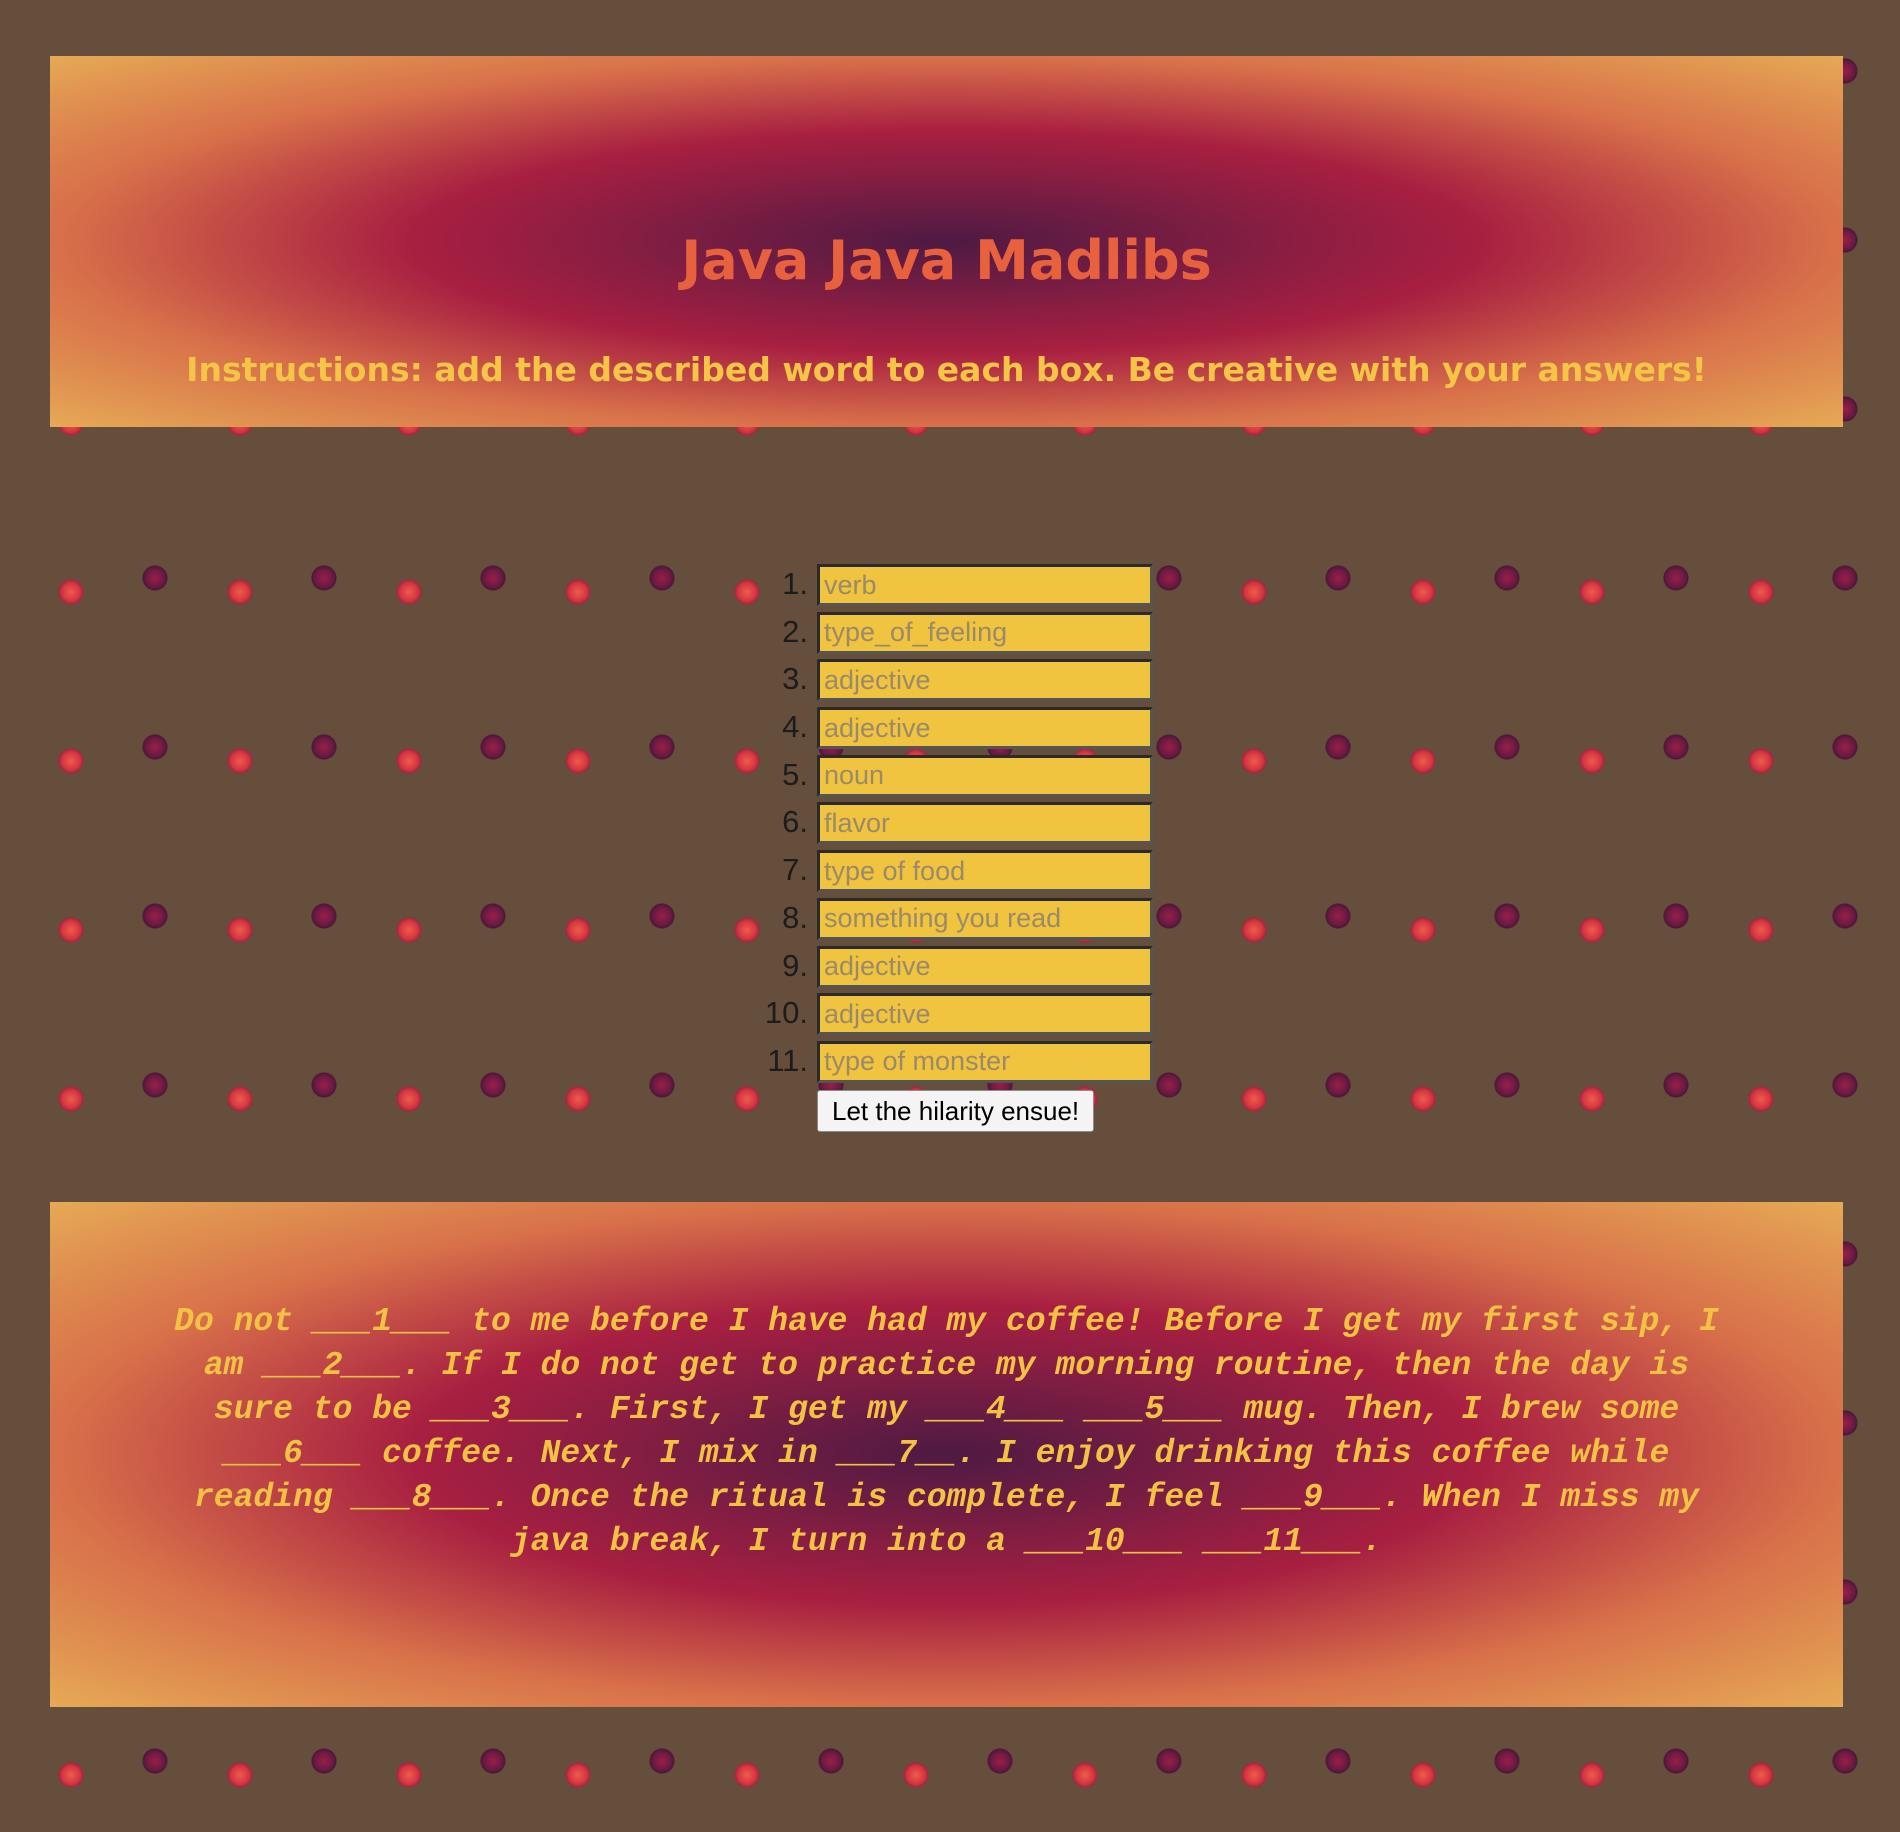  I want to click on field-row: 5., so click(960, 777).